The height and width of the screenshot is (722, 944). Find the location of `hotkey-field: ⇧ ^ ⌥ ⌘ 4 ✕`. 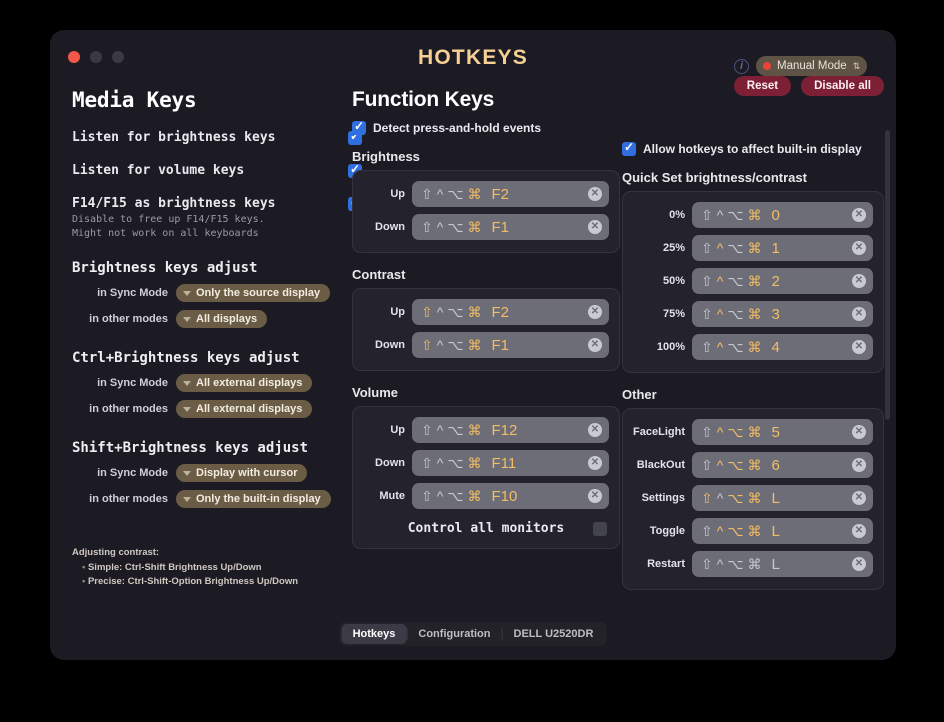

hotkey-field: ⇧ ^ ⌥ ⌘ 4 ✕ is located at coordinates (782, 347).